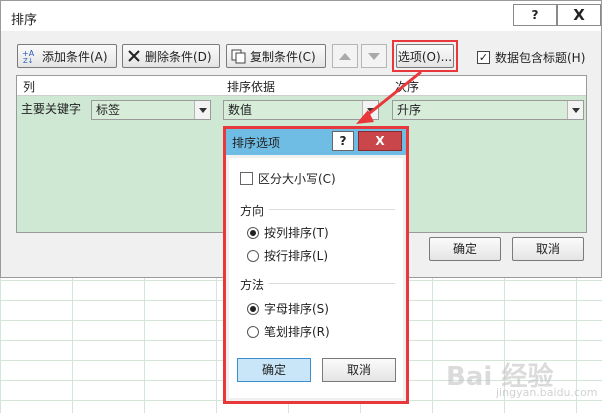 Image resolution: width=602 pixels, height=413 pixels. What do you see at coordinates (380, 141) in the screenshot?
I see `options-close-button: X` at bounding box center [380, 141].